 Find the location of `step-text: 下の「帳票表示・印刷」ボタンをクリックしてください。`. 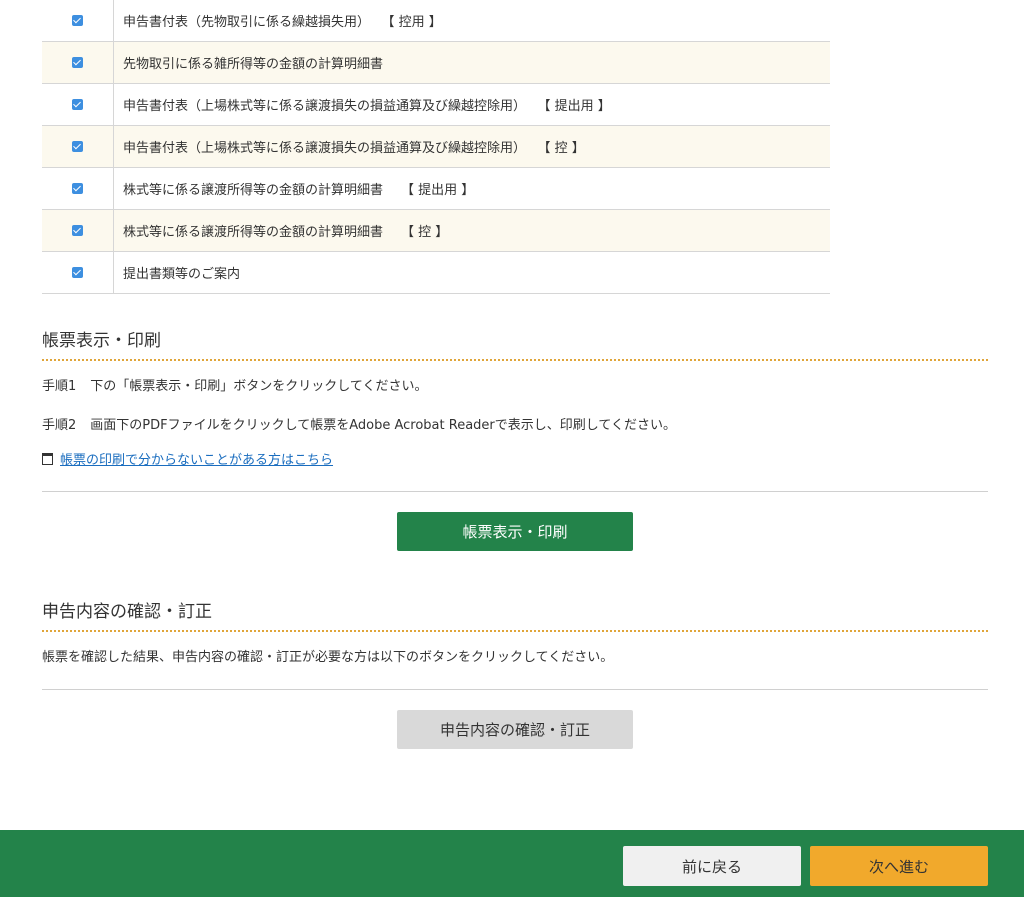

step-text: 下の「帳票表示・印刷」ボタンをクリックしてください。 is located at coordinates (259, 386).